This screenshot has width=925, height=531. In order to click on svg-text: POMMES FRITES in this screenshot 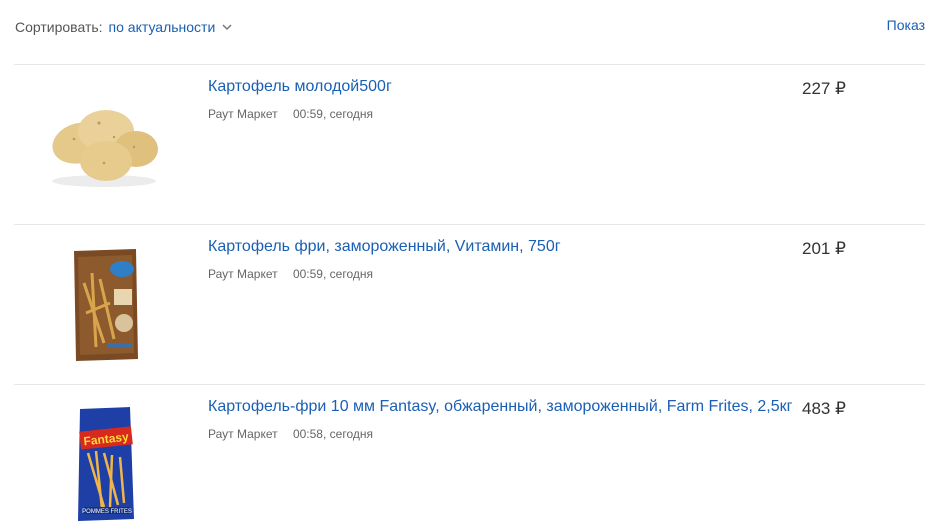, I will do `click(107, 512)`.